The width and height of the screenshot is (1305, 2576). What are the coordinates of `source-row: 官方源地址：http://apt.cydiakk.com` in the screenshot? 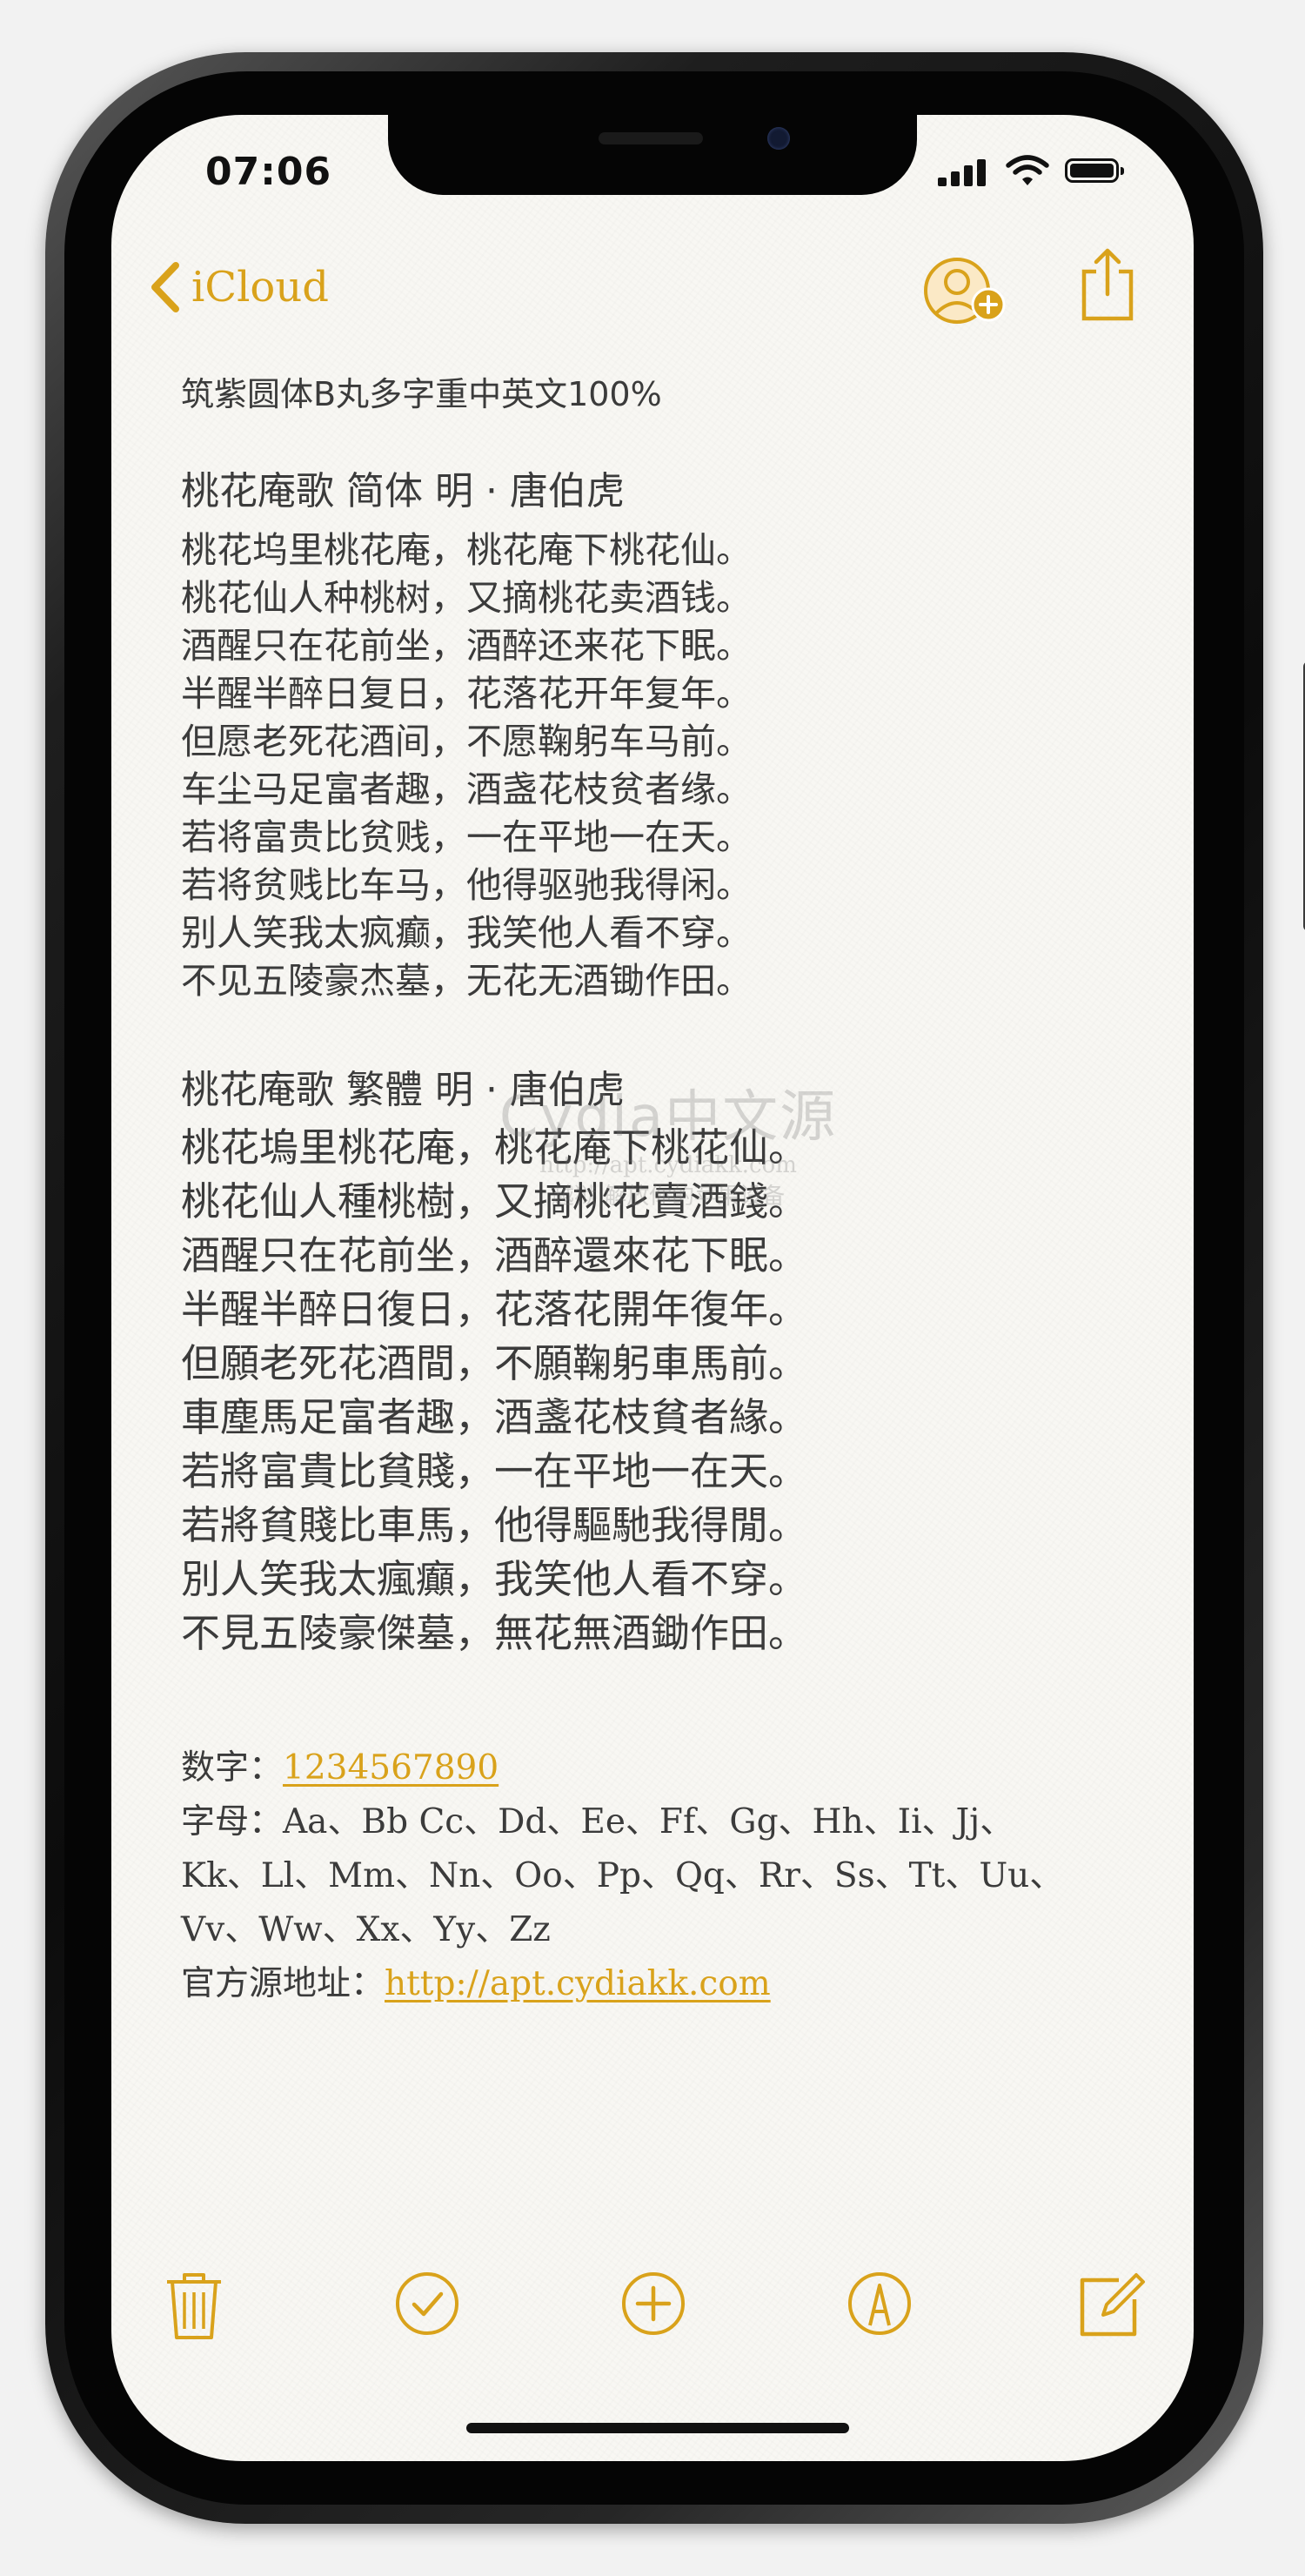 It's located at (476, 1980).